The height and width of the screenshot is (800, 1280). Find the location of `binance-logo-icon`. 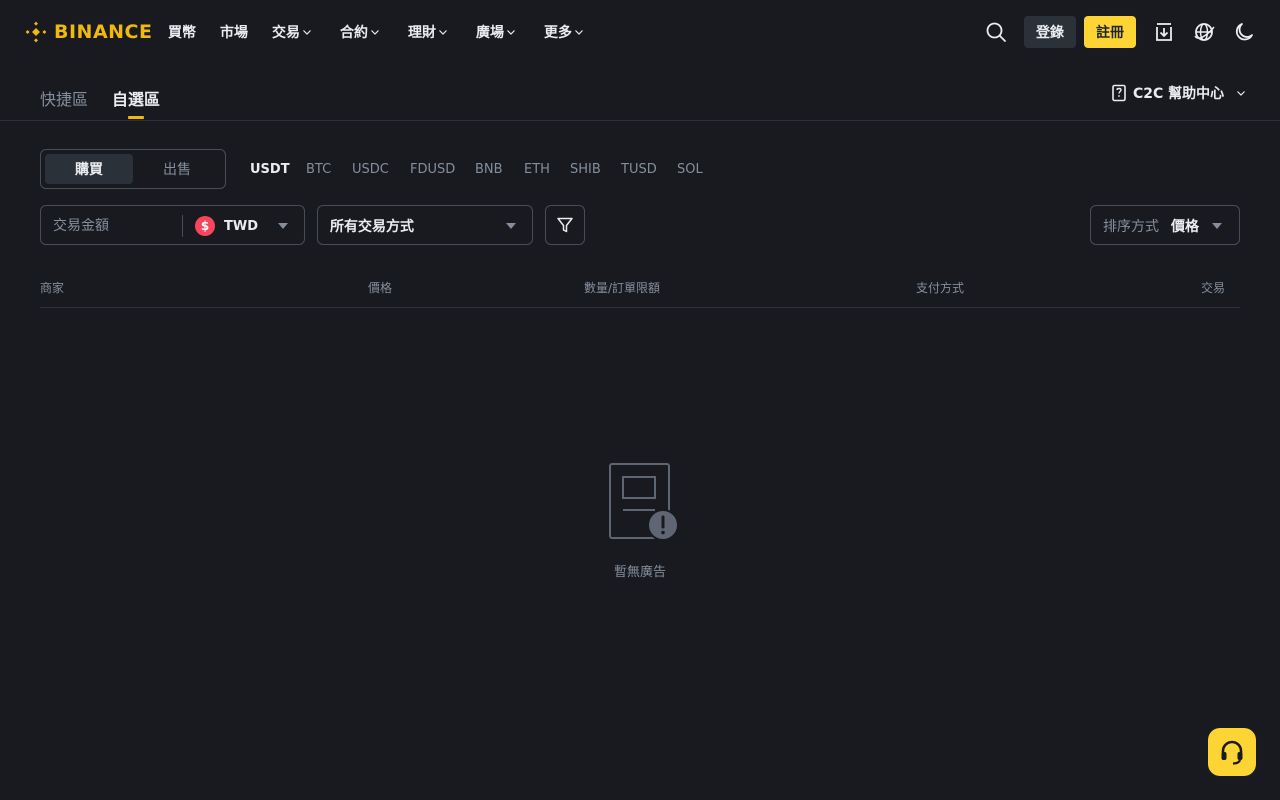

binance-logo-icon is located at coordinates (36, 32).